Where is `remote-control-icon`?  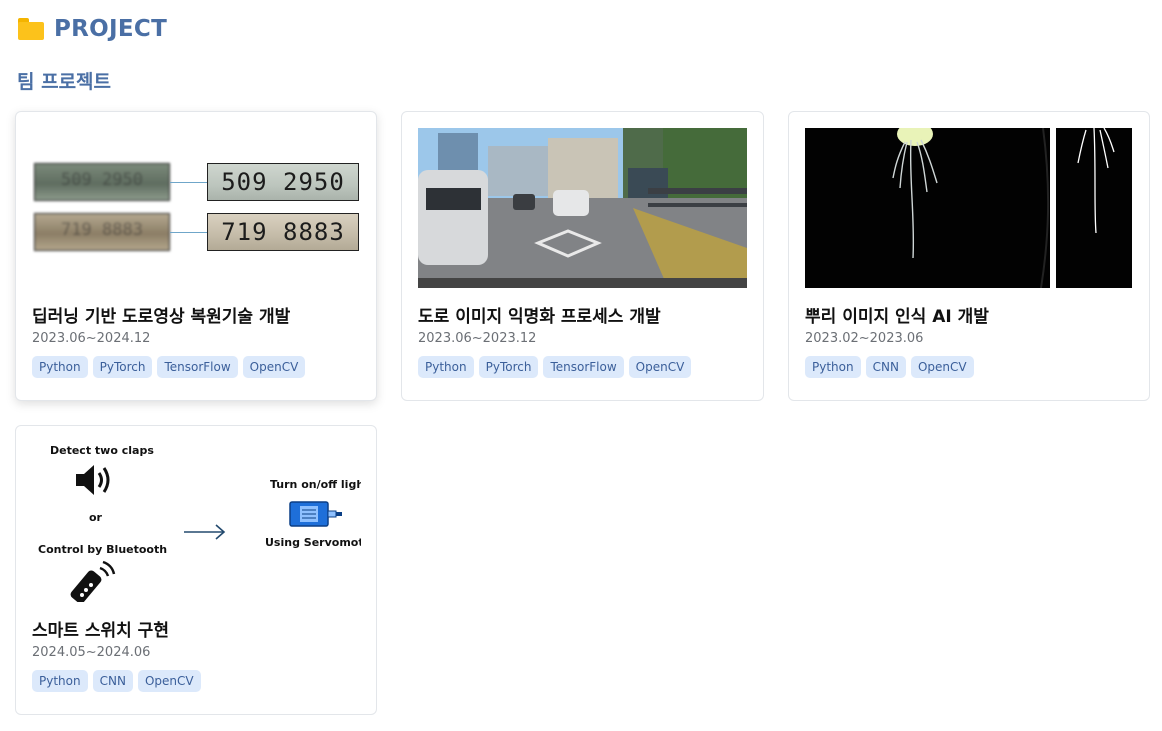 remote-control-icon is located at coordinates (93, 581).